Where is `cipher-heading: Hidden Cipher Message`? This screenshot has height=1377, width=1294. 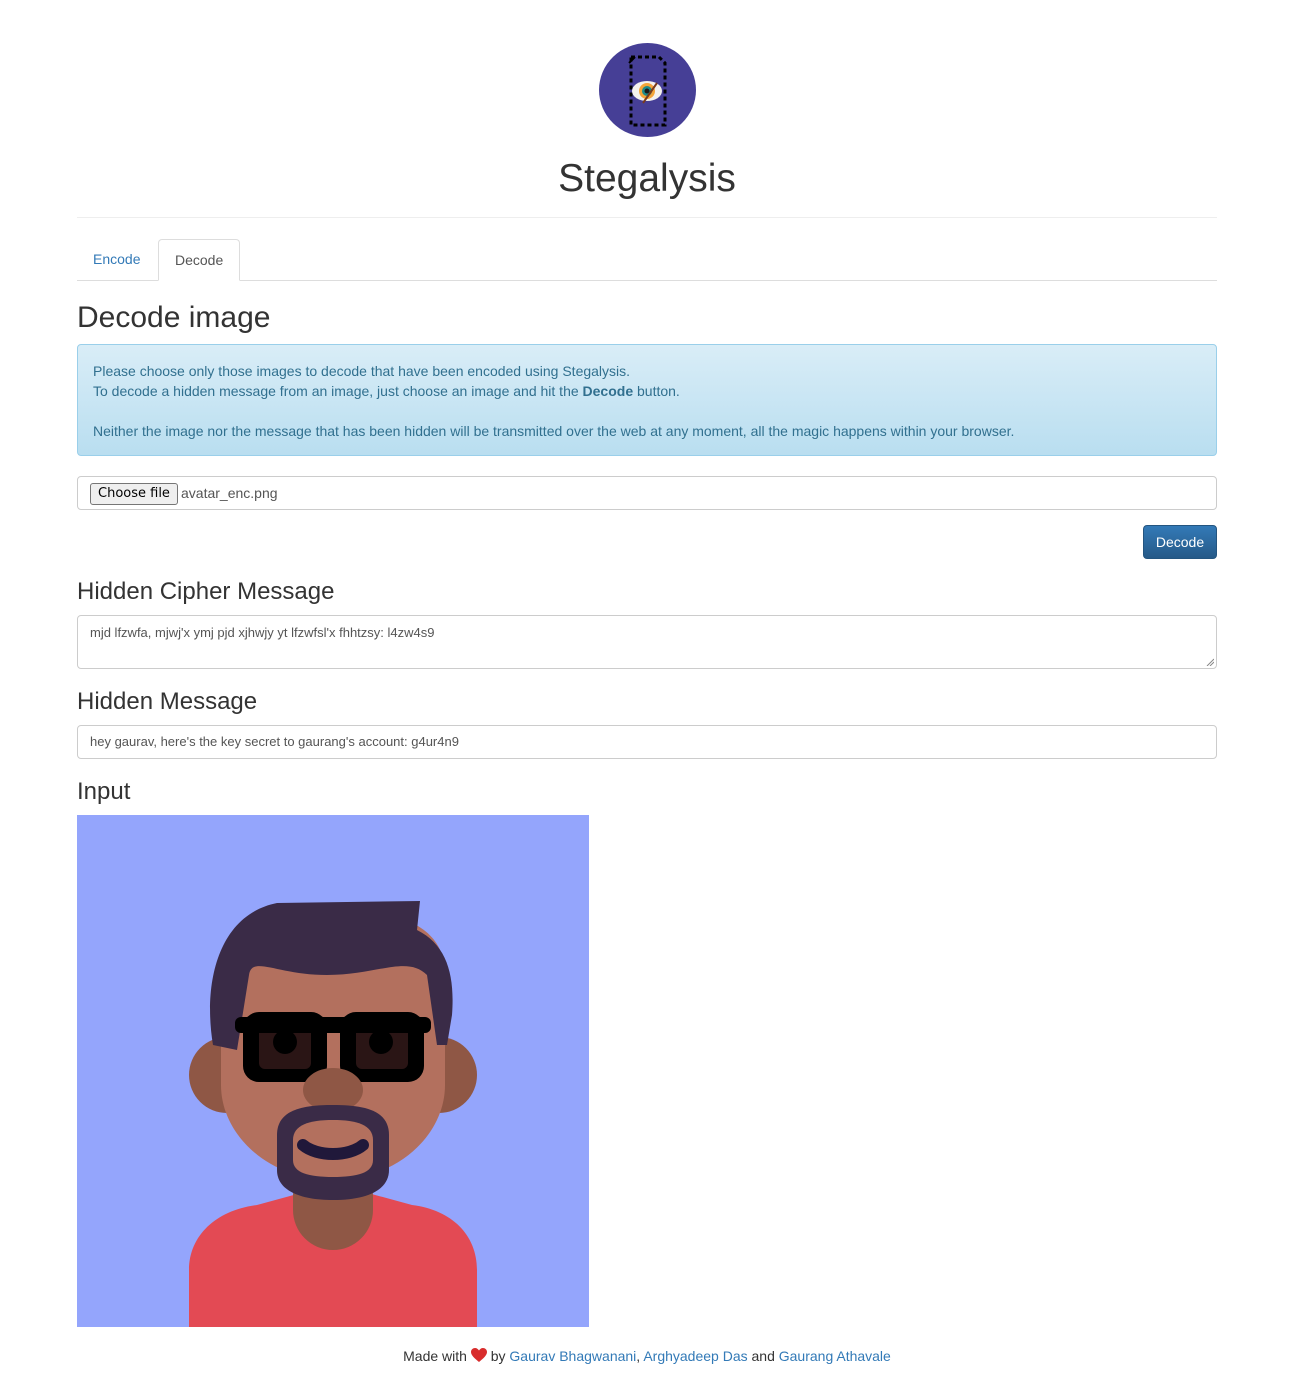 cipher-heading: Hidden Cipher Message is located at coordinates (206, 591).